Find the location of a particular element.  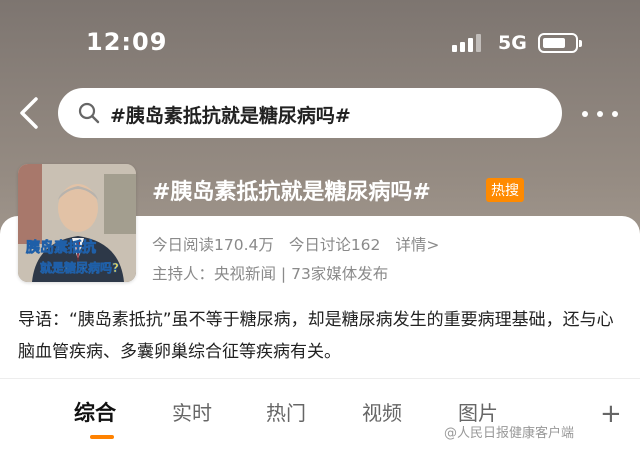

signal-icon is located at coordinates (469, 43).